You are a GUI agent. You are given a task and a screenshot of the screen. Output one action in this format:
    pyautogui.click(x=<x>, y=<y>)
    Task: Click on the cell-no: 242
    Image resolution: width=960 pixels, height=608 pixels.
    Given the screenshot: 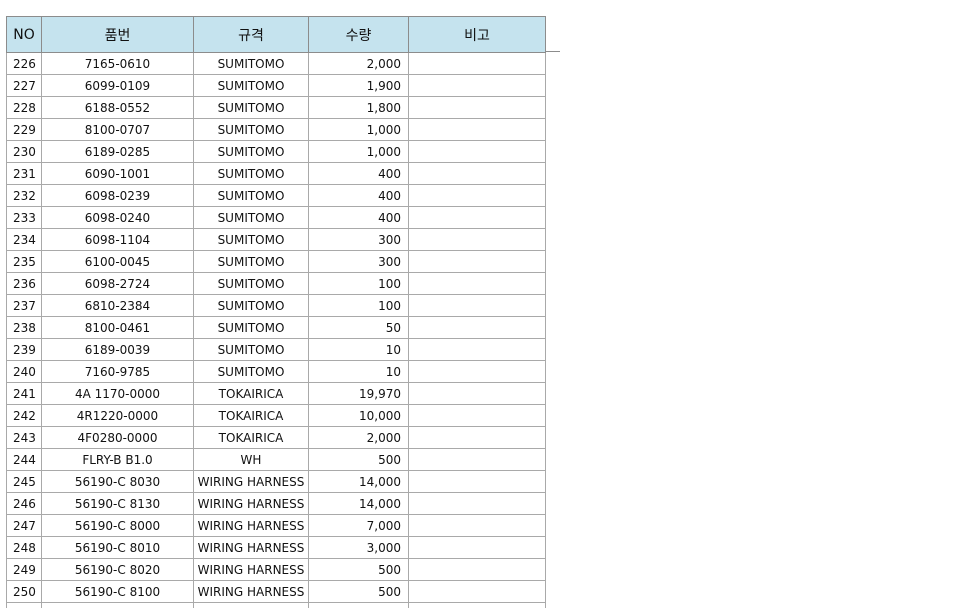 What is the action you would take?
    pyautogui.click(x=24, y=415)
    